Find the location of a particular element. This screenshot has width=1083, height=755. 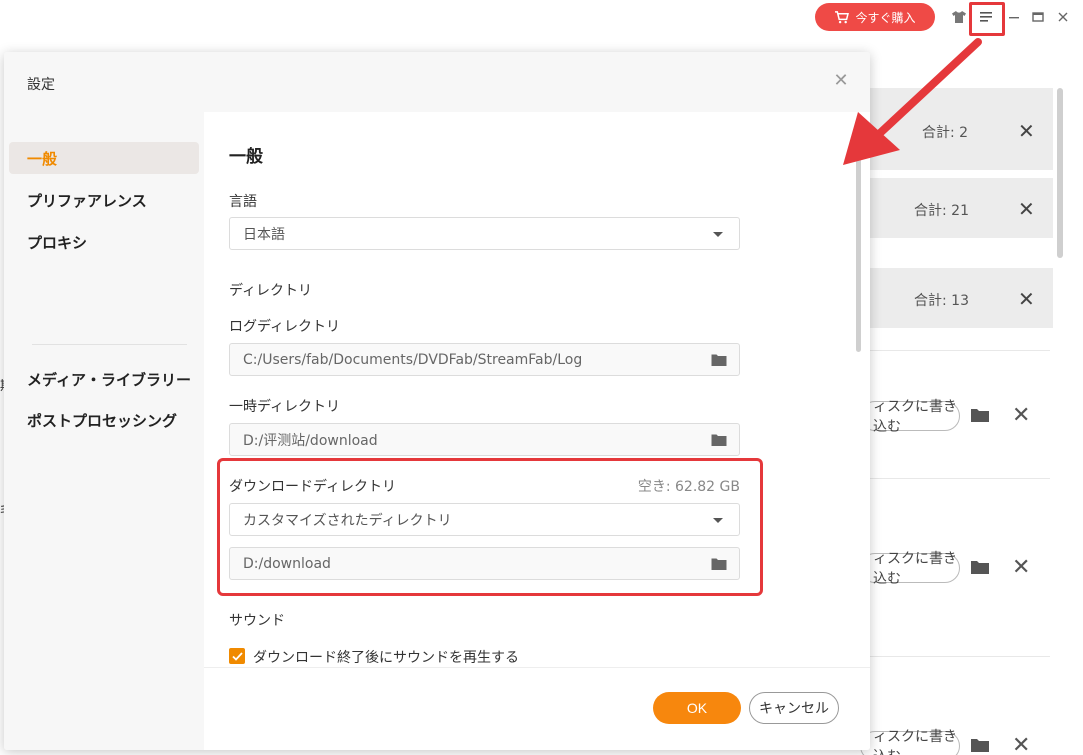

download-directory-mode-value: カスタマイズされたディレクトリ is located at coordinates (347, 520).